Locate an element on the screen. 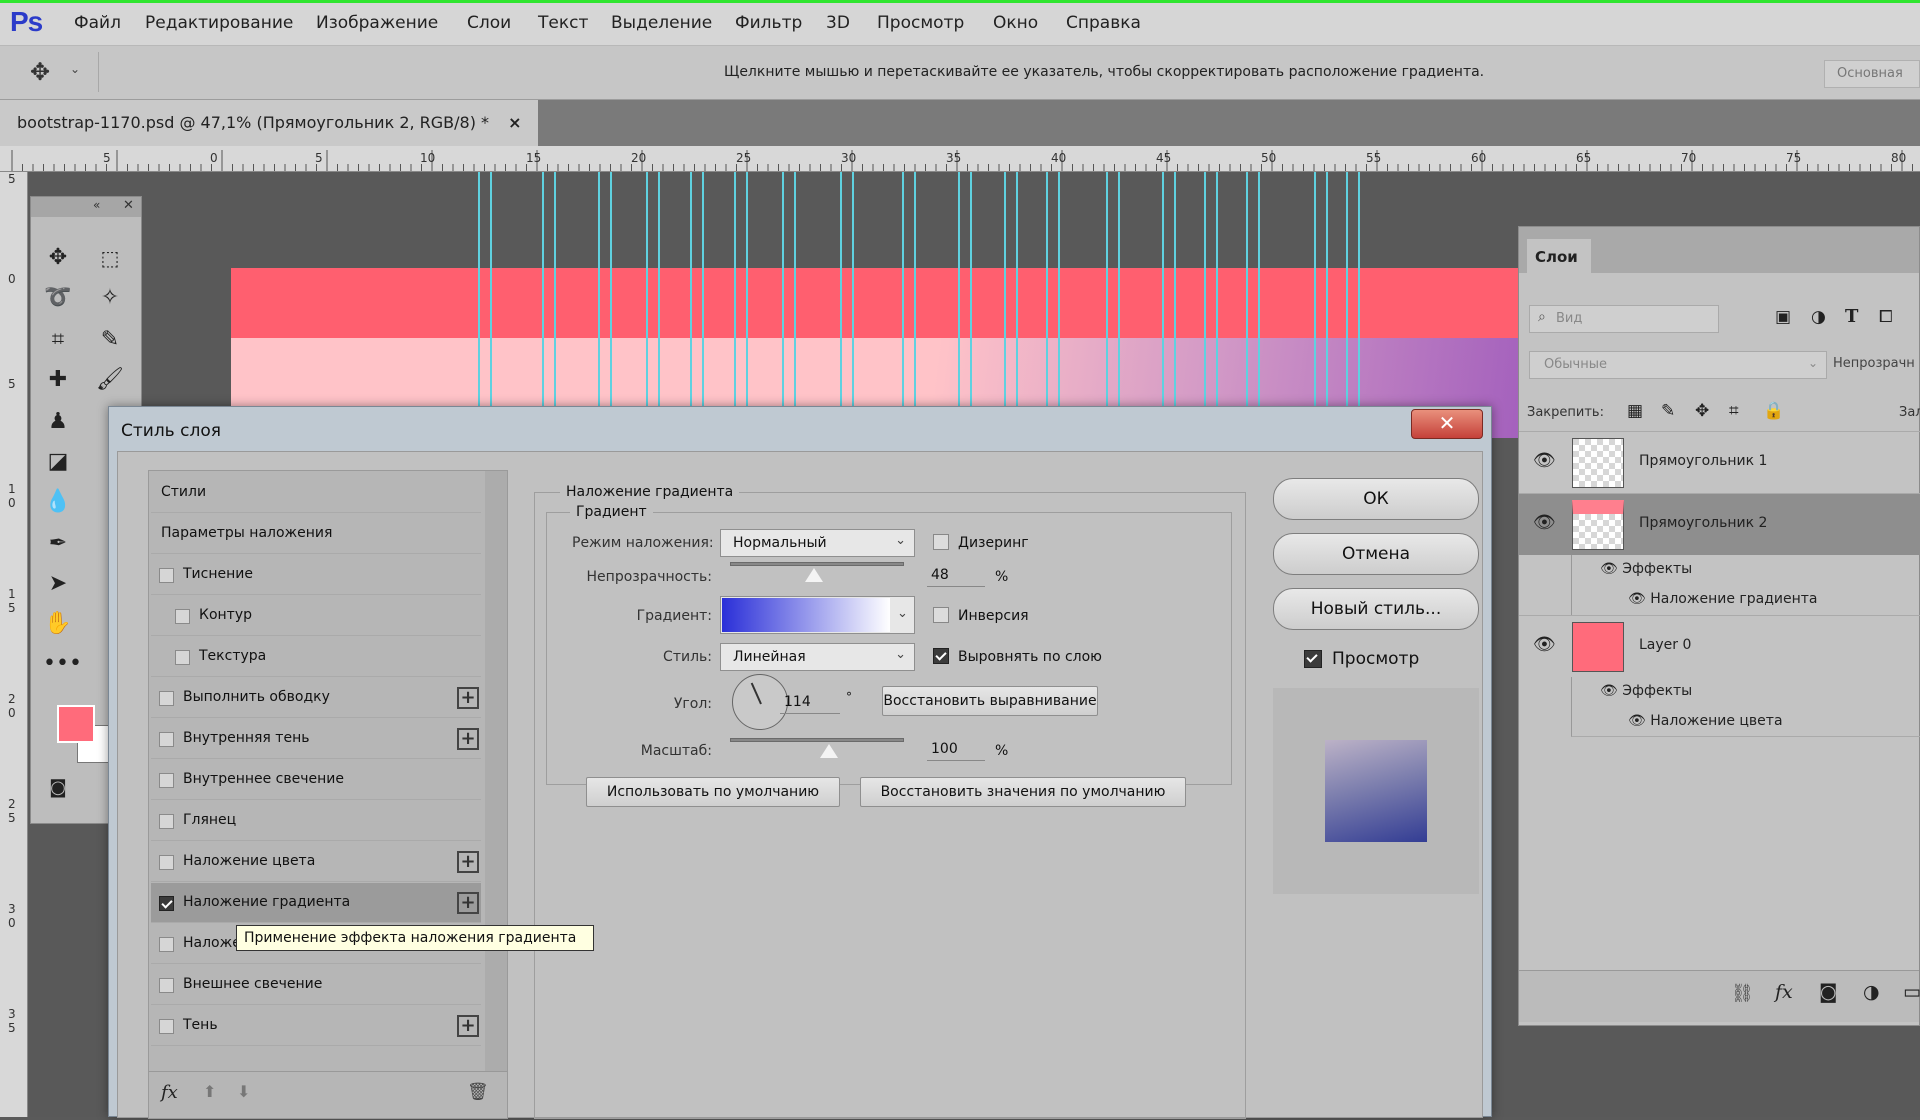  layer-name: Прямоугольник 1 is located at coordinates (1703, 461).